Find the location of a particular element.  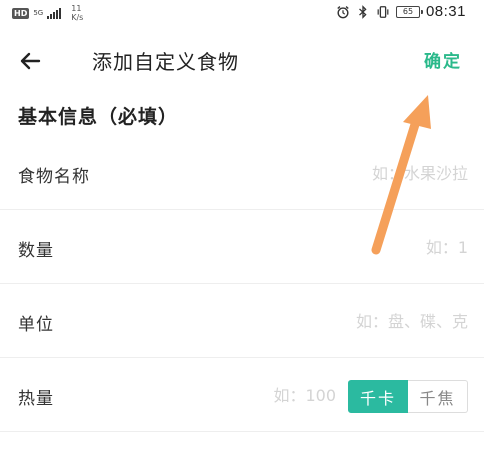

unit-option-kj: 千焦 is located at coordinates (438, 396).